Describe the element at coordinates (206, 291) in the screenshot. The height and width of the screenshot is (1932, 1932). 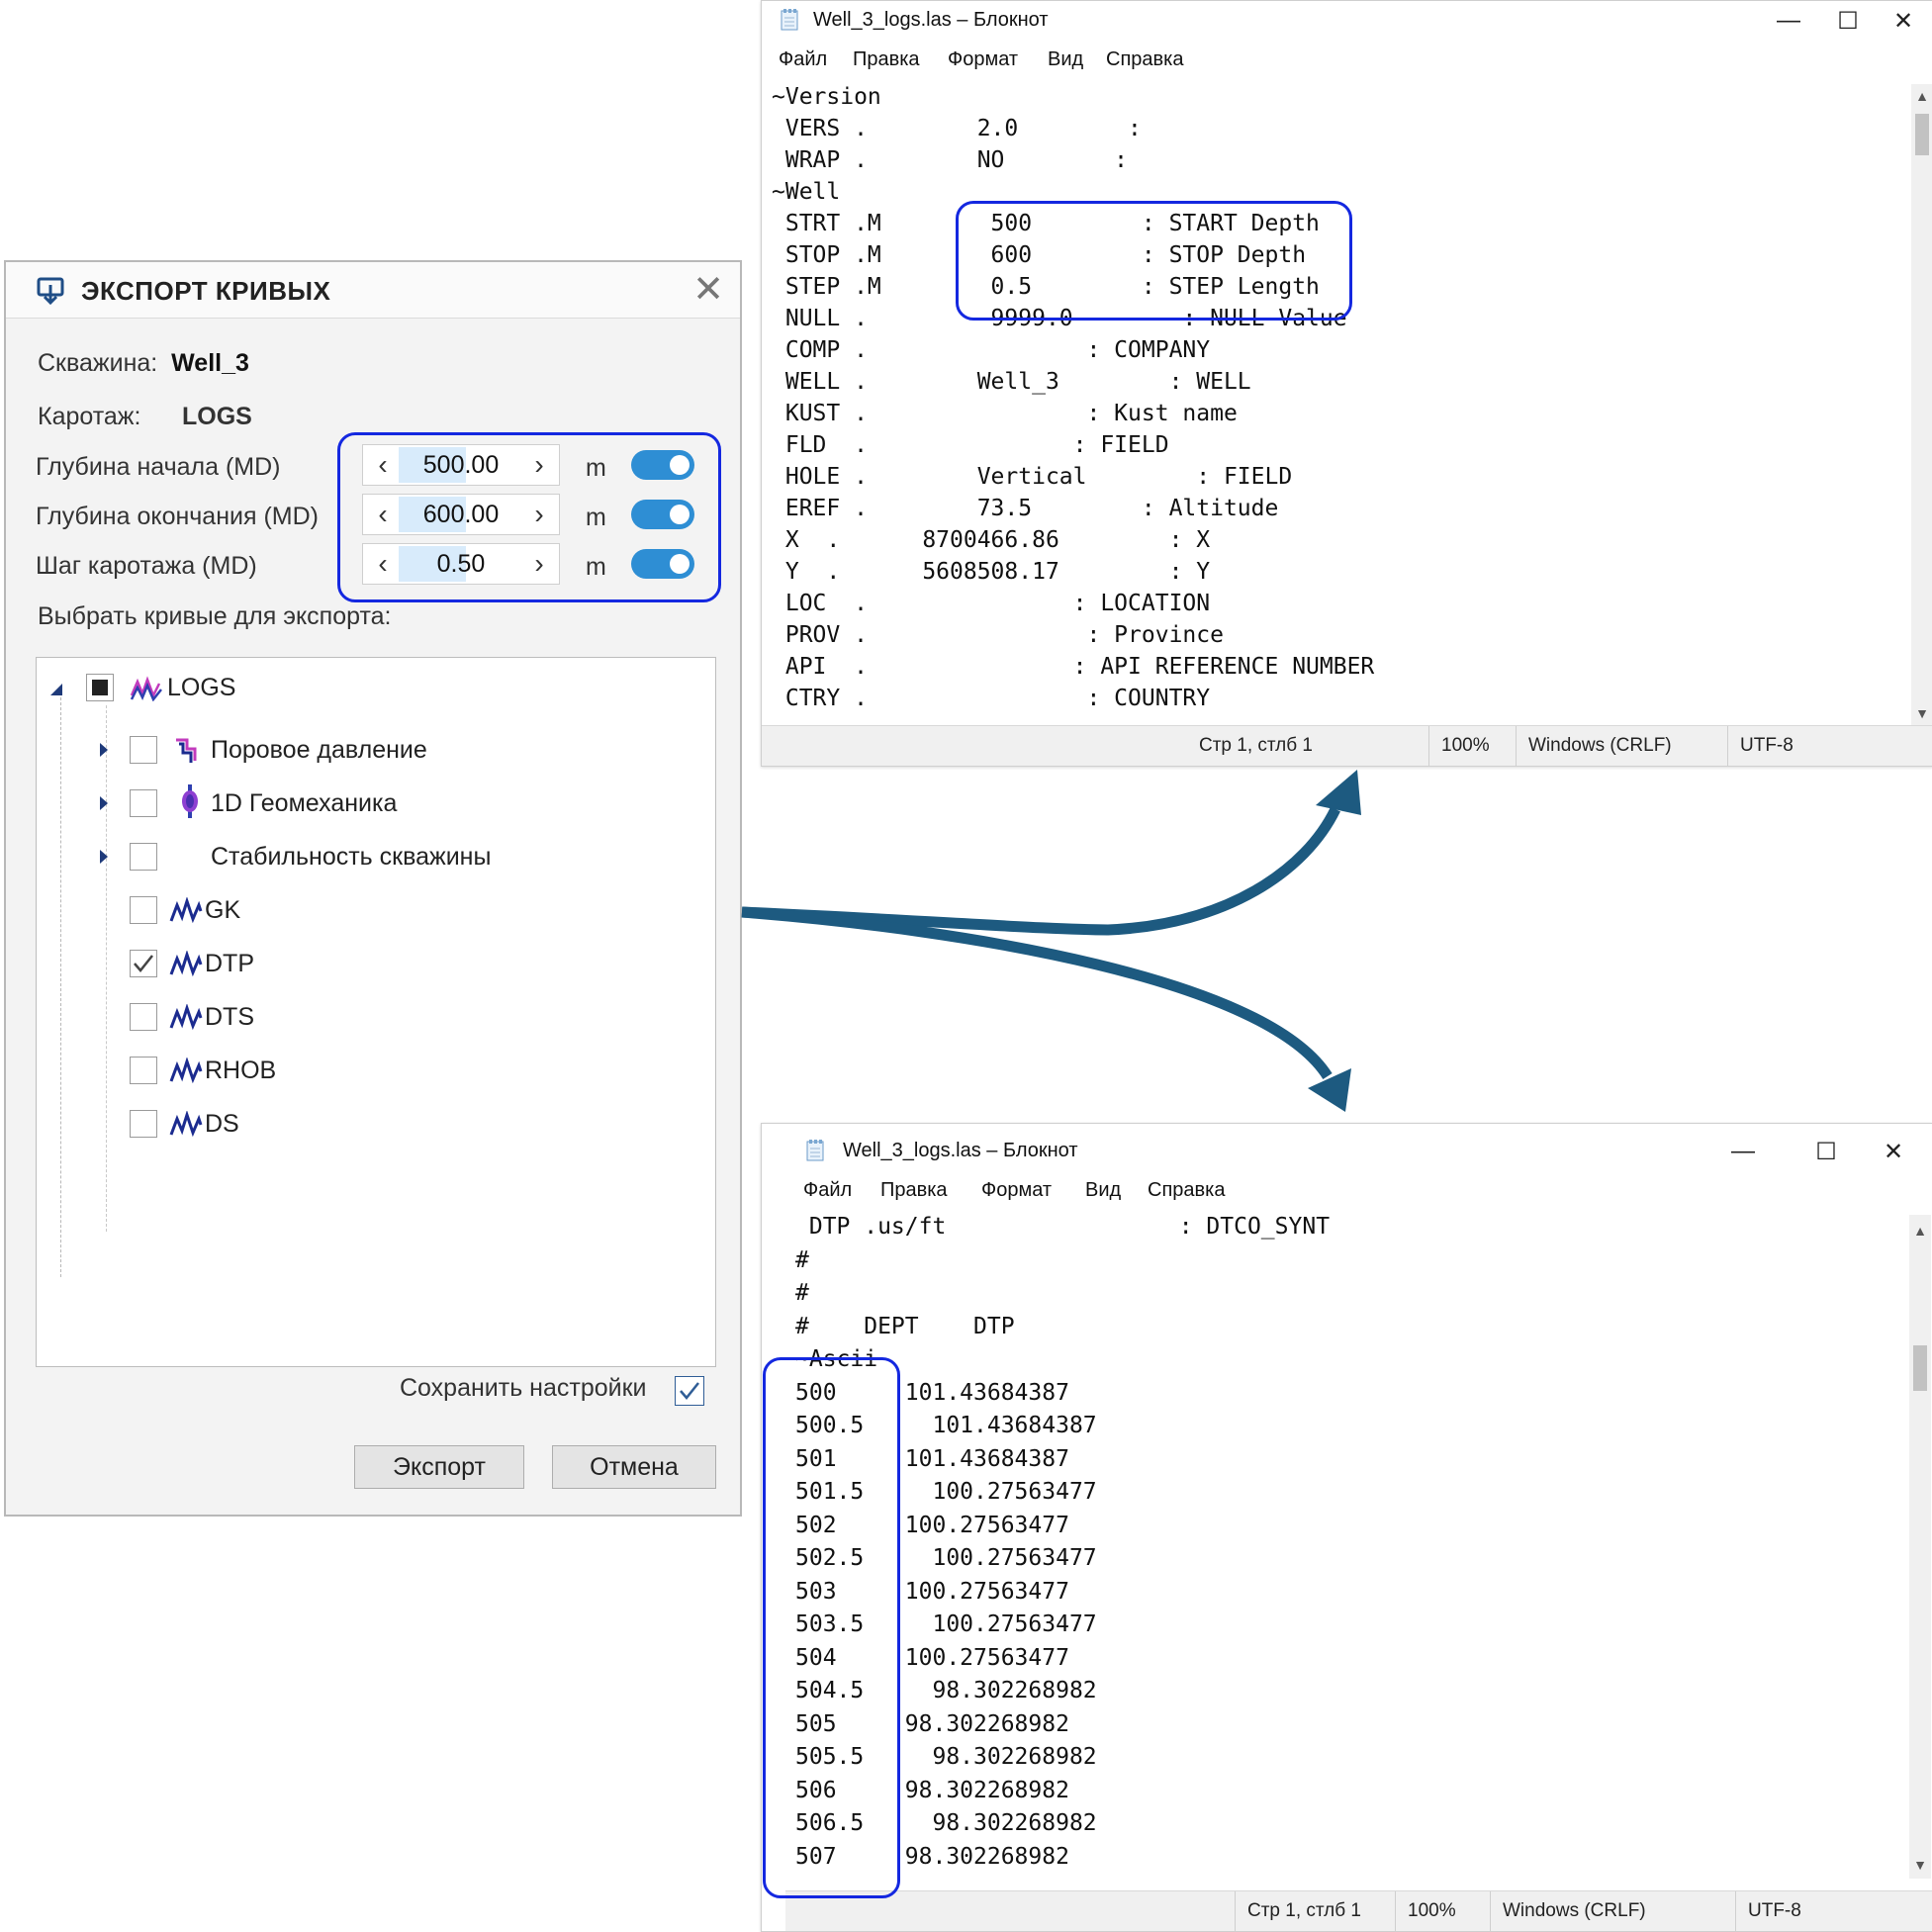
I see `dialog-title: ЭКСПОРТ КРИВЫХ` at that location.